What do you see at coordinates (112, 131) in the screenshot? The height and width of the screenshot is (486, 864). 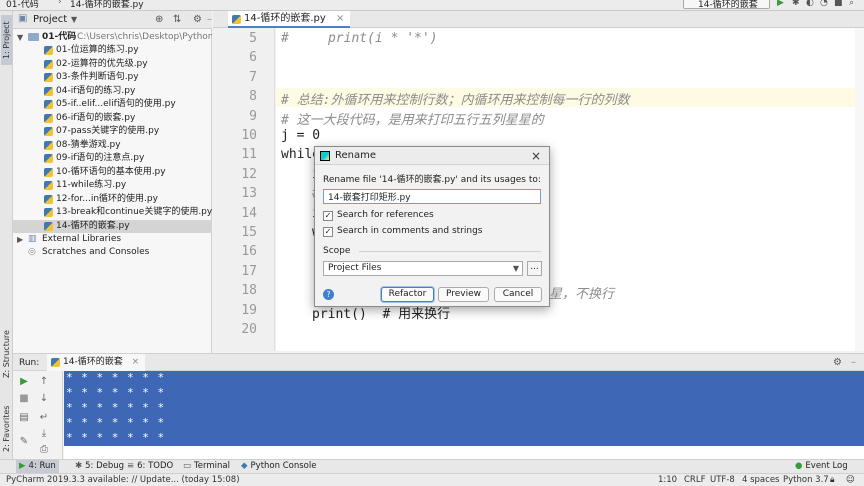 I see `file-tree-item: 07-pass关键字的使用.py` at bounding box center [112, 131].